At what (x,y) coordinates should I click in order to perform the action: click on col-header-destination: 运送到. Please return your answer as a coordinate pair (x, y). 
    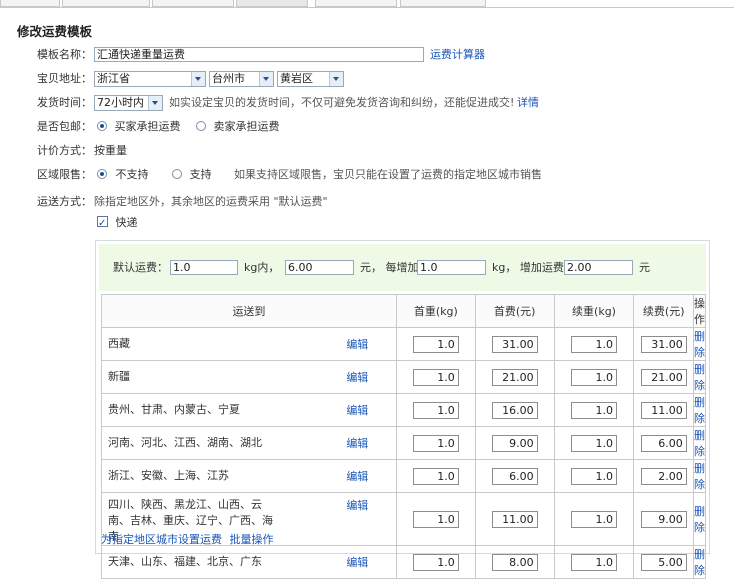
    Looking at the image, I should click on (249, 311).